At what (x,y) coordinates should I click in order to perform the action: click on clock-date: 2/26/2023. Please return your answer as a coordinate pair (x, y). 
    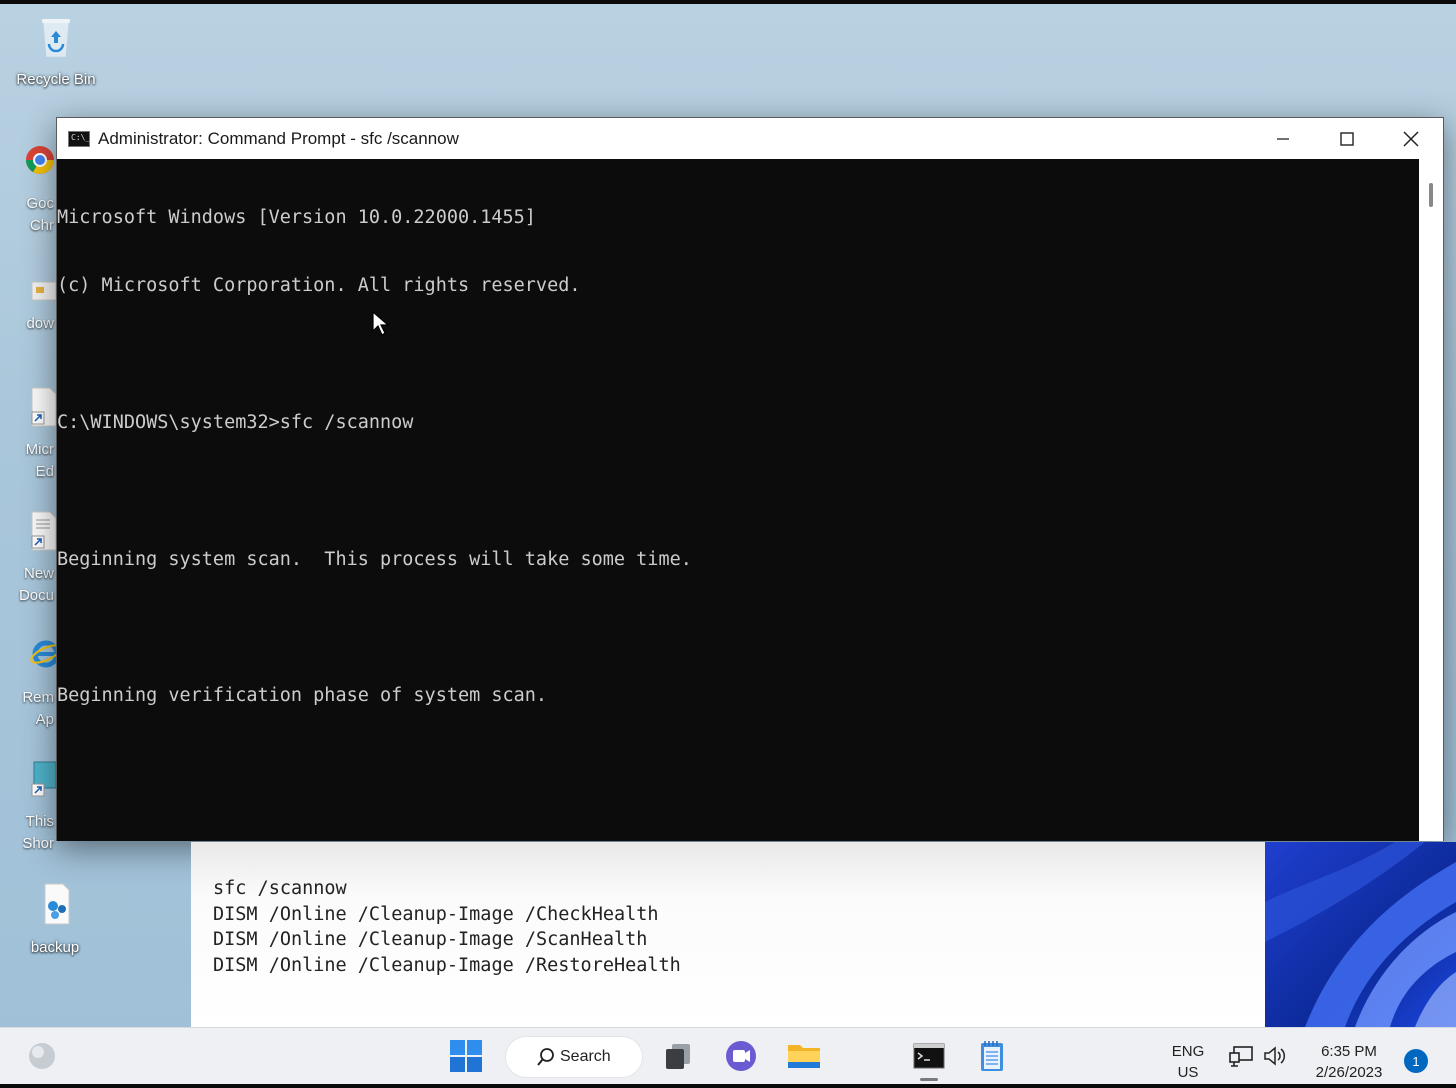
    Looking at the image, I should click on (1349, 1072).